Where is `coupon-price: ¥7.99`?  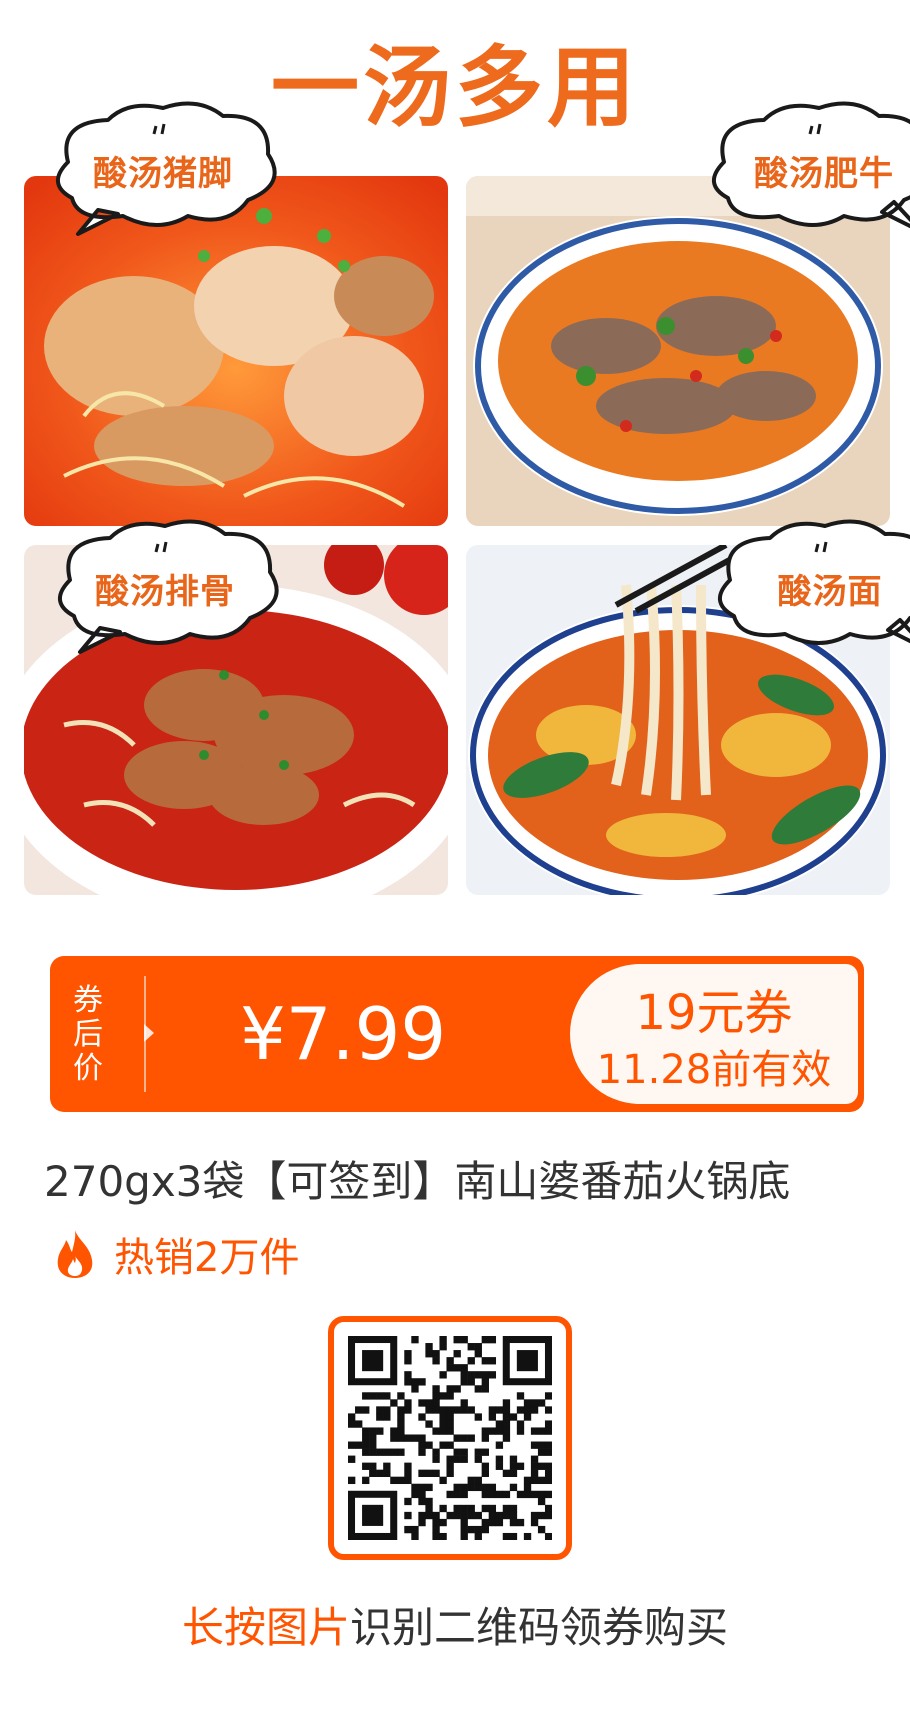 coupon-price: ¥7.99 is located at coordinates (343, 1034).